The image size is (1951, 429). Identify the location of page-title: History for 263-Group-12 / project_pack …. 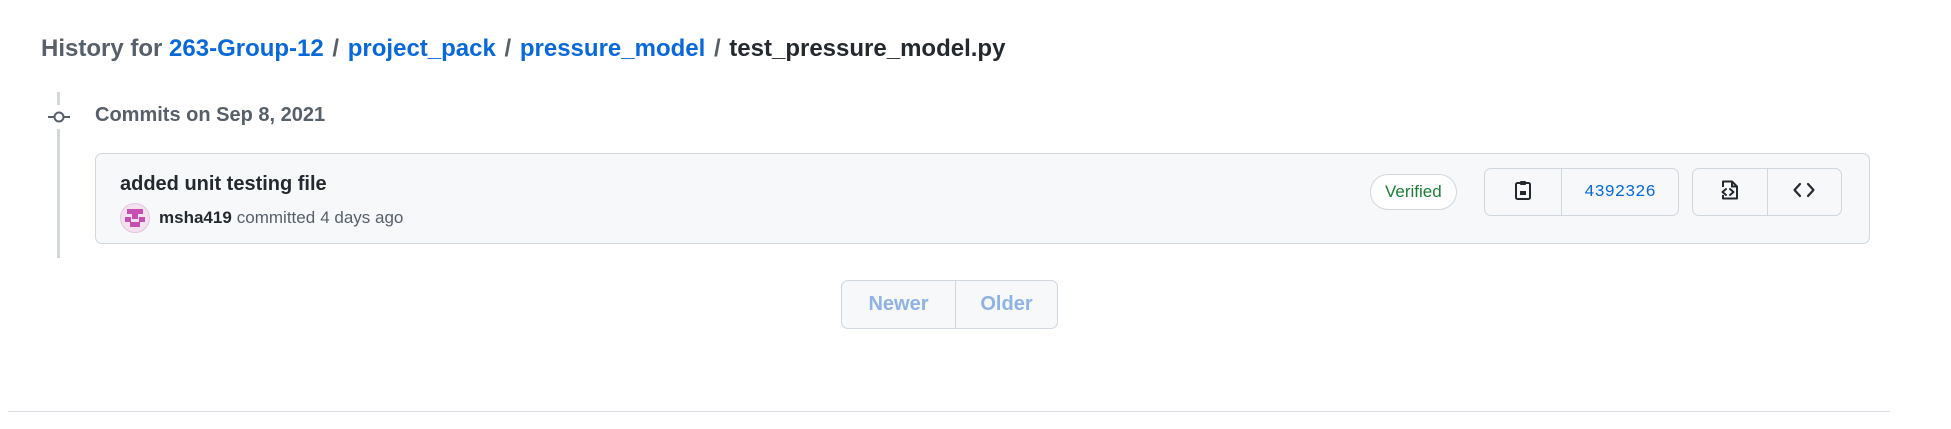
(523, 49).